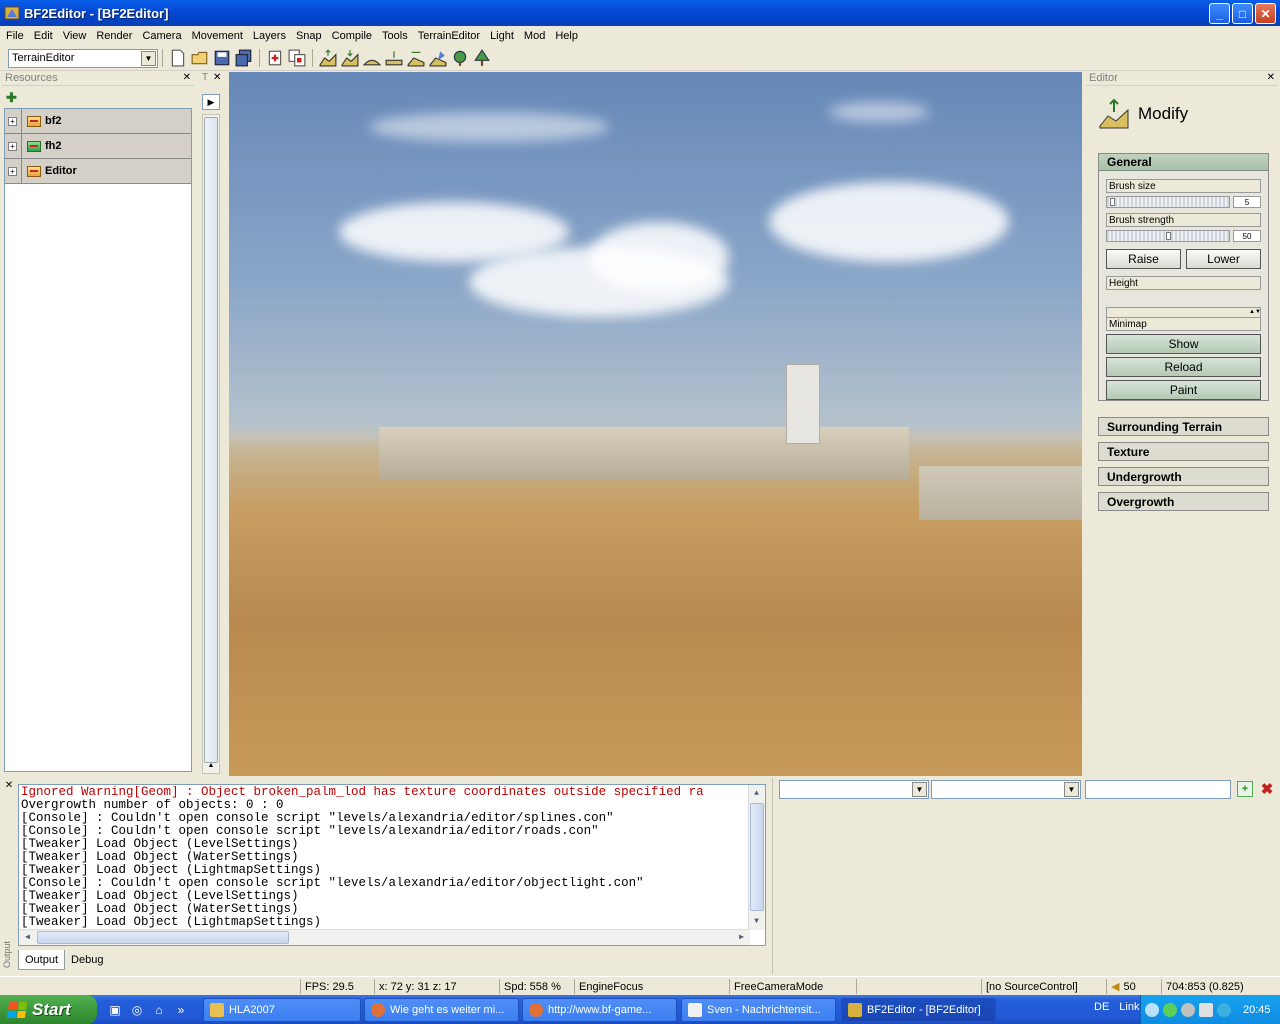  What do you see at coordinates (115, 36) in the screenshot?
I see `menu-render: Render` at bounding box center [115, 36].